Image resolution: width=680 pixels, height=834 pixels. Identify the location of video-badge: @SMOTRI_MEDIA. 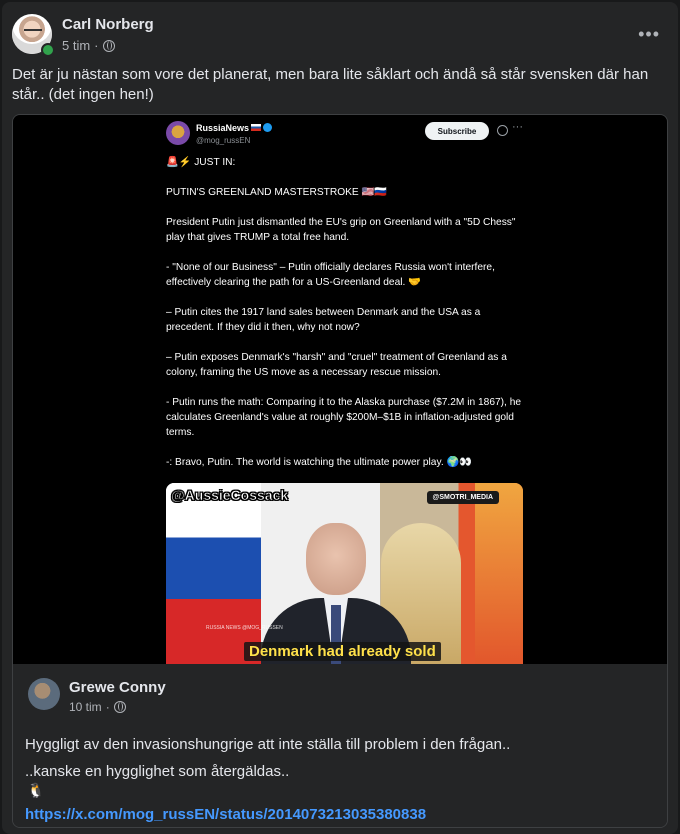
(462, 497).